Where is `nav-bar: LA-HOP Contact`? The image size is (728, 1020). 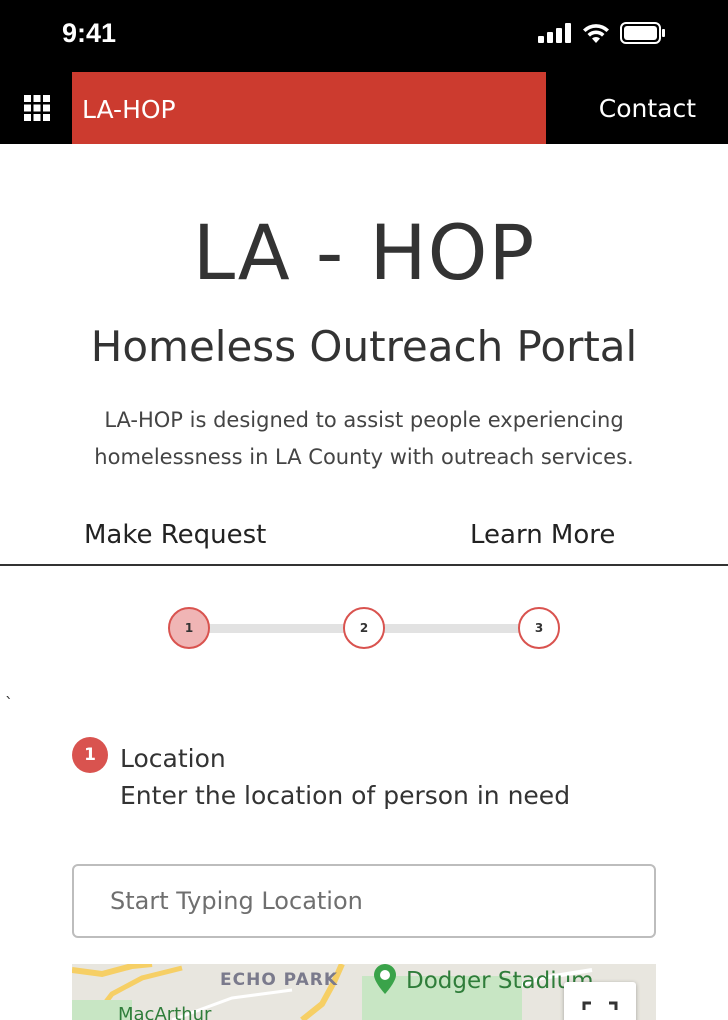
nav-bar: LA-HOP Contact is located at coordinates (364, 108).